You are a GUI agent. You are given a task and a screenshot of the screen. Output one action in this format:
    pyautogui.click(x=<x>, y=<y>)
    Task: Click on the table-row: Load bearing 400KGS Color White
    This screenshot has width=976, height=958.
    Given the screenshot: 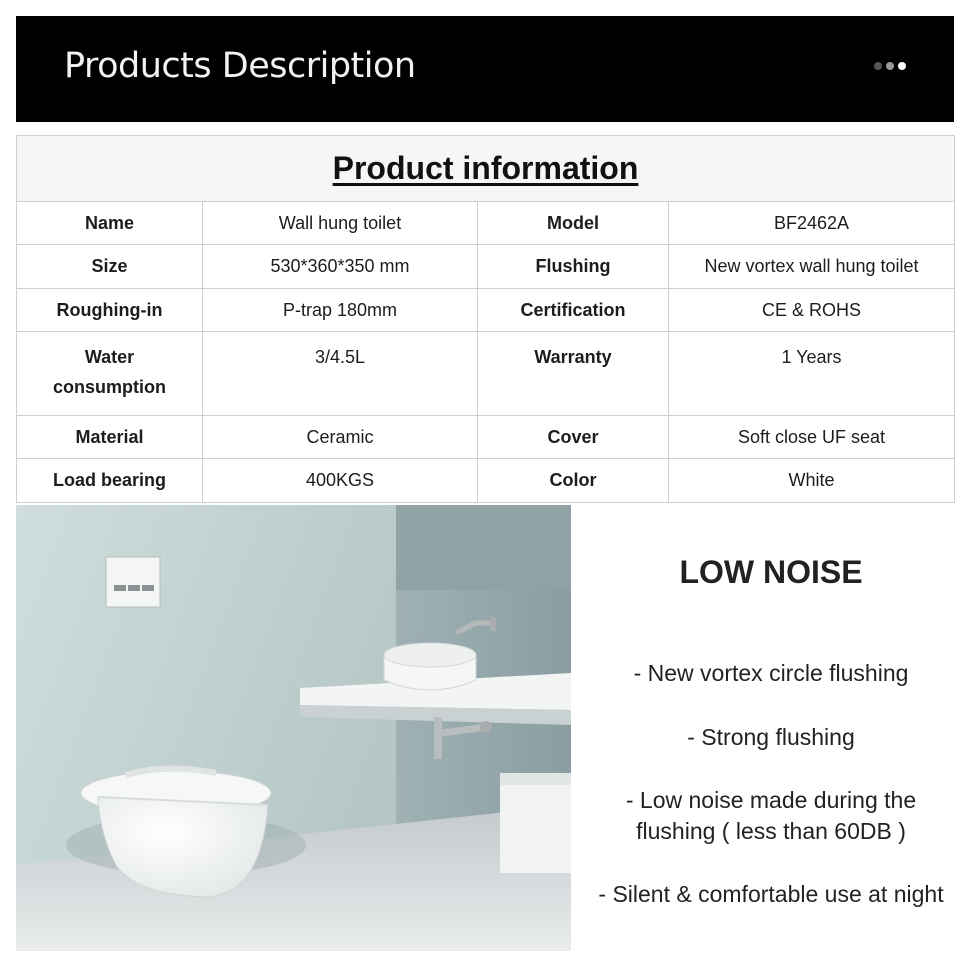 What is the action you would take?
    pyautogui.click(x=486, y=480)
    